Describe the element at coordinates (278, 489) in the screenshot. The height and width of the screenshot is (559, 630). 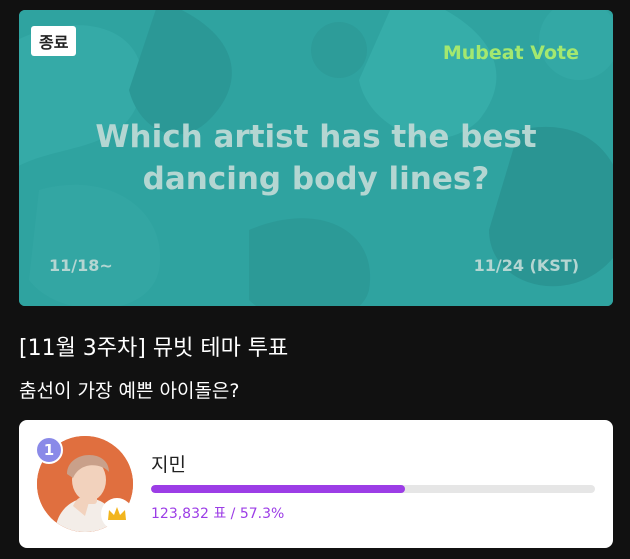
I see `vote-progress-fill` at that location.